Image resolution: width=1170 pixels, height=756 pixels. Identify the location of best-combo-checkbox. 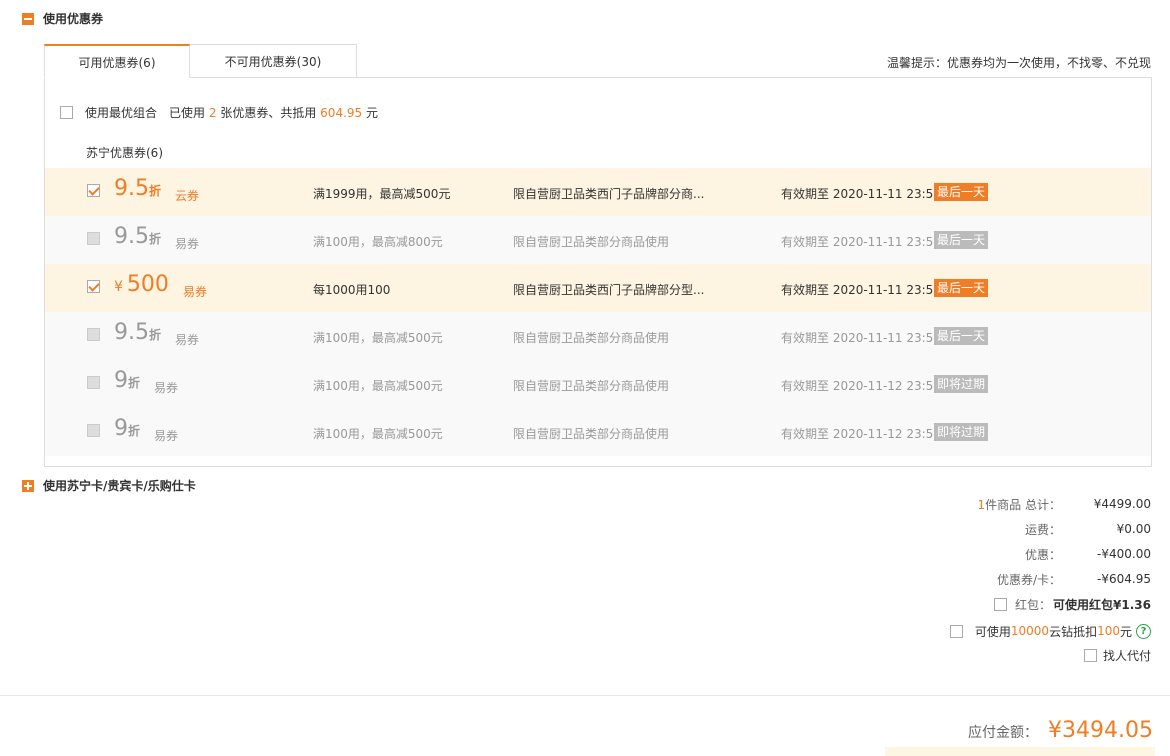
(66, 112).